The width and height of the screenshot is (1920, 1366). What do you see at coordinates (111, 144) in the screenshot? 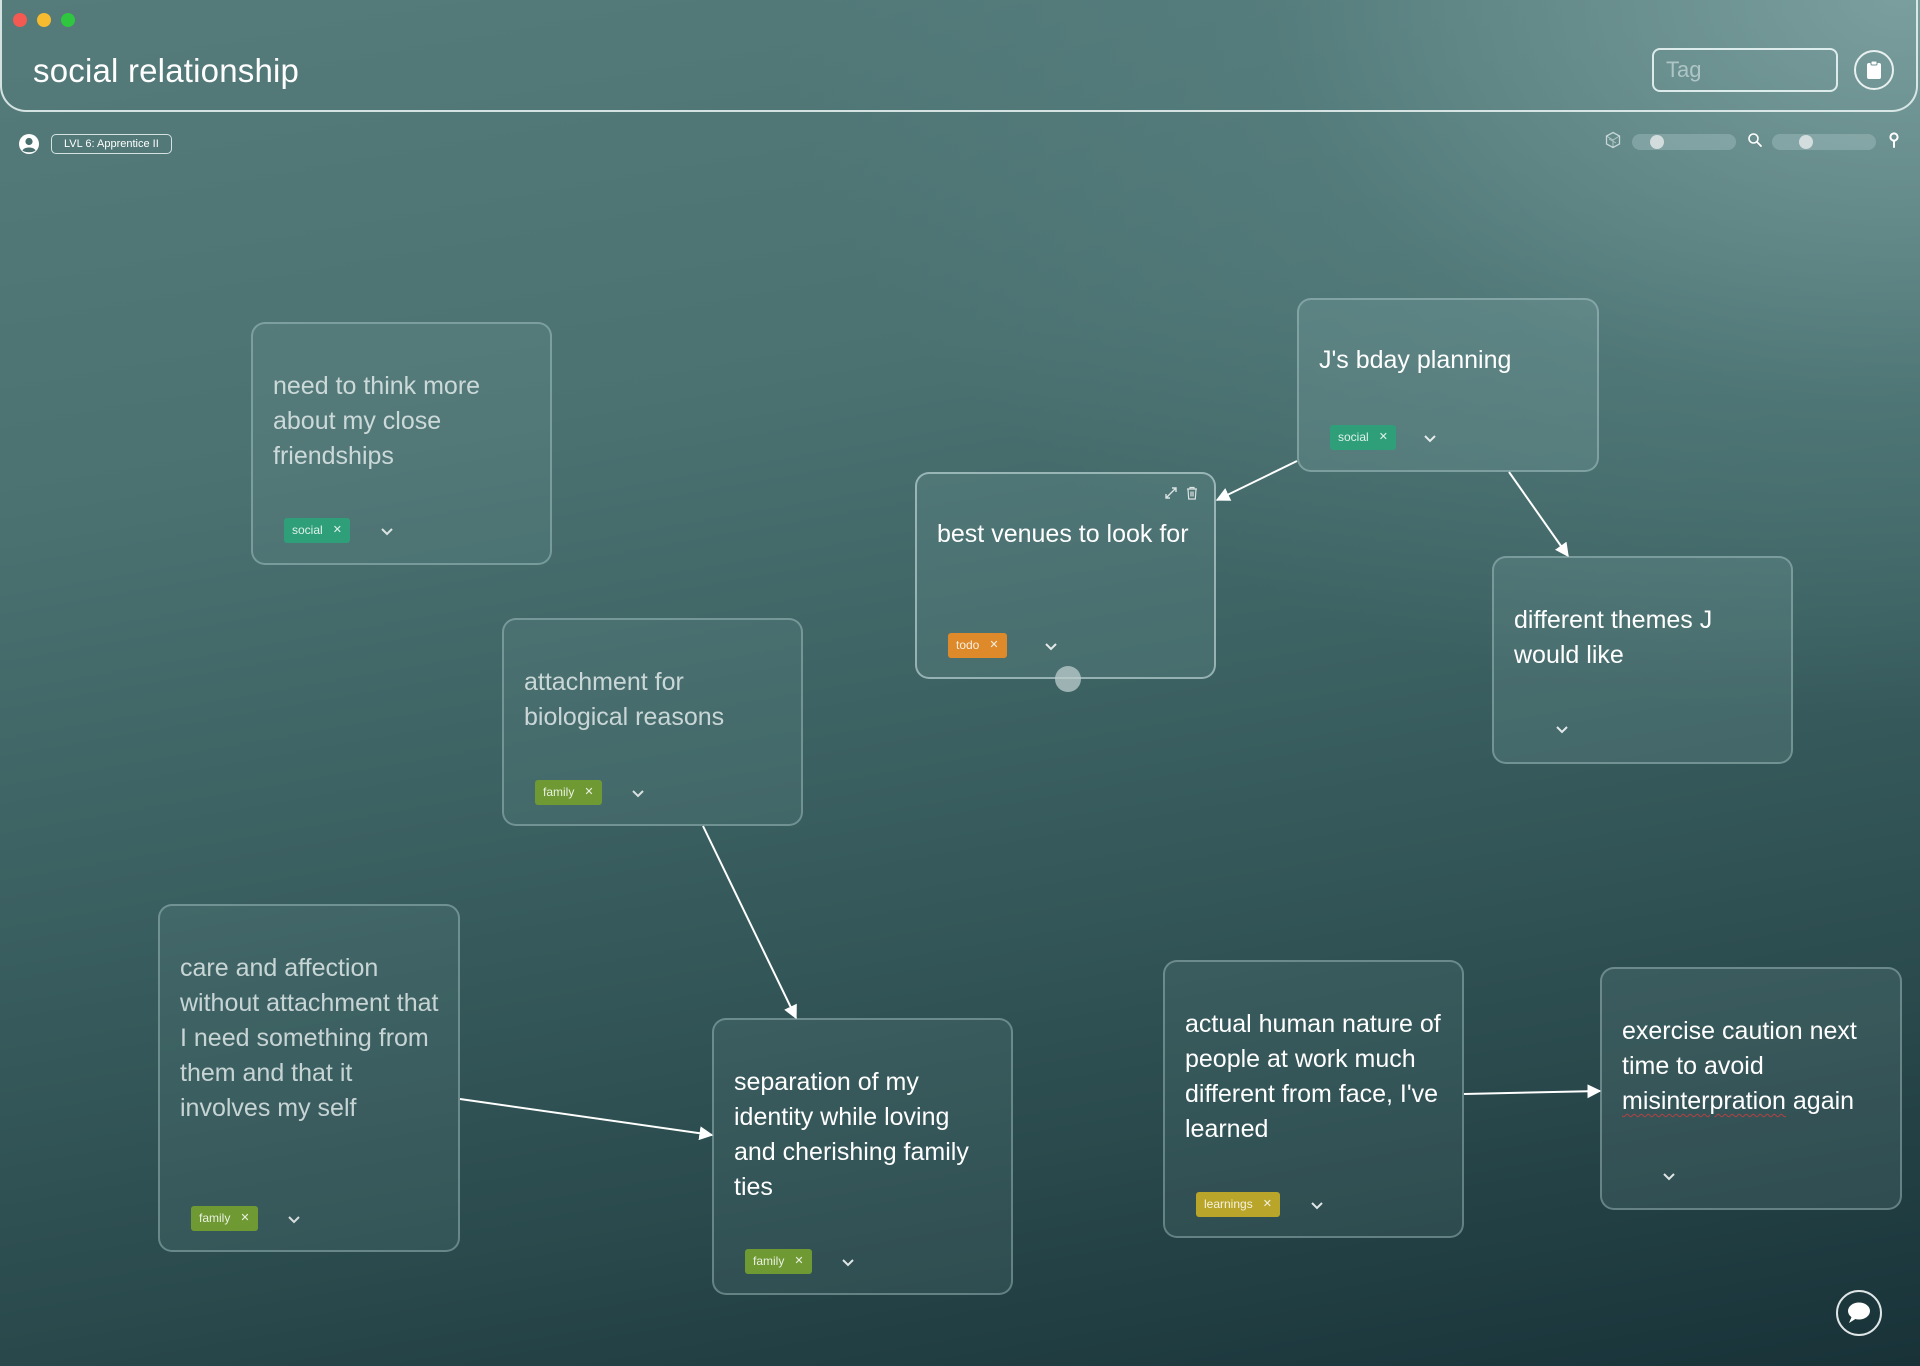
I see `level-badge: LVL 6: Apprentice II` at bounding box center [111, 144].